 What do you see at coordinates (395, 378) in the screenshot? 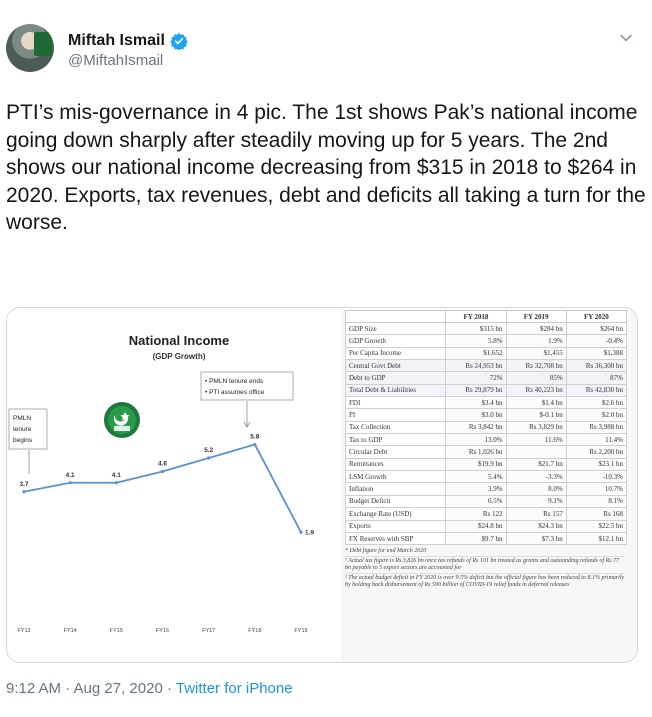
I see `table-row-label: Debt to GDP` at bounding box center [395, 378].